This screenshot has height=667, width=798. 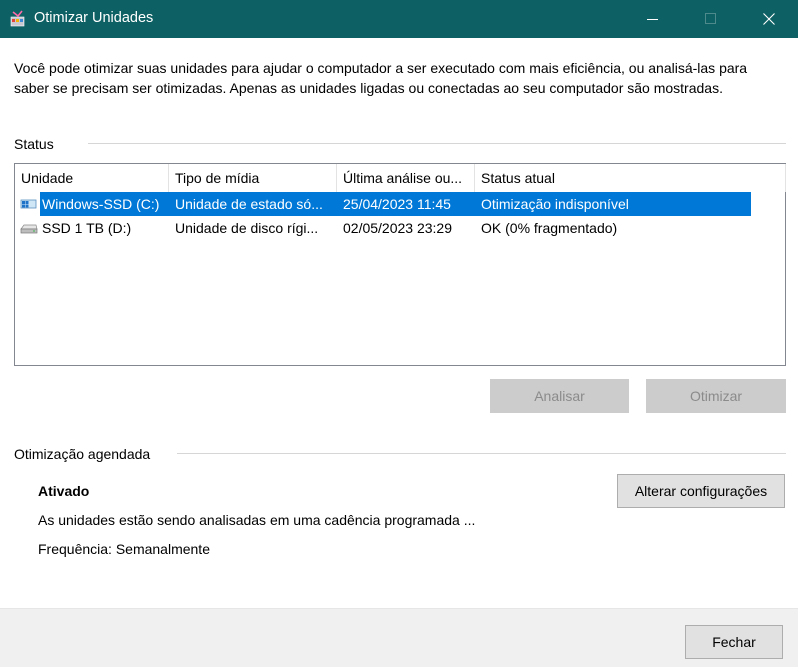 What do you see at coordinates (94, 18) in the screenshot?
I see `window-title: Otimizar Unidades` at bounding box center [94, 18].